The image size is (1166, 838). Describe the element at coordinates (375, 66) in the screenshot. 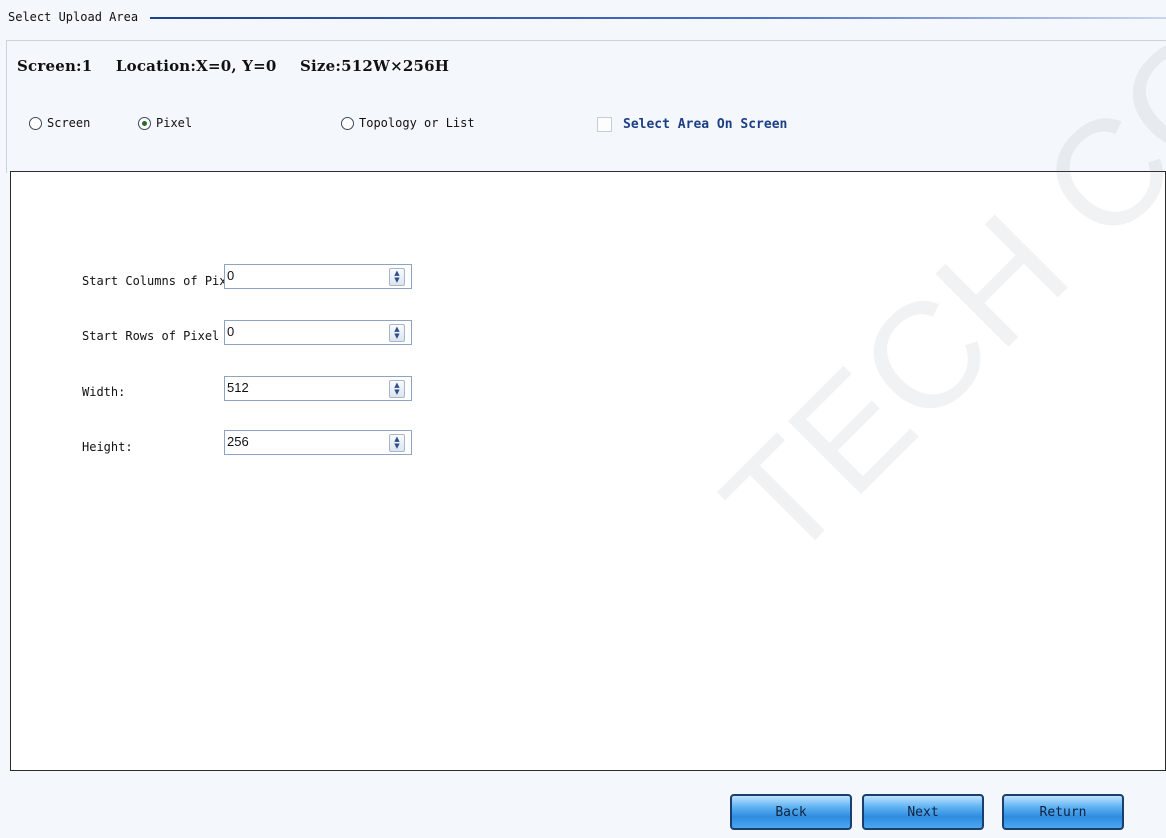

I see `screen-size: Size:512W×256H` at that location.